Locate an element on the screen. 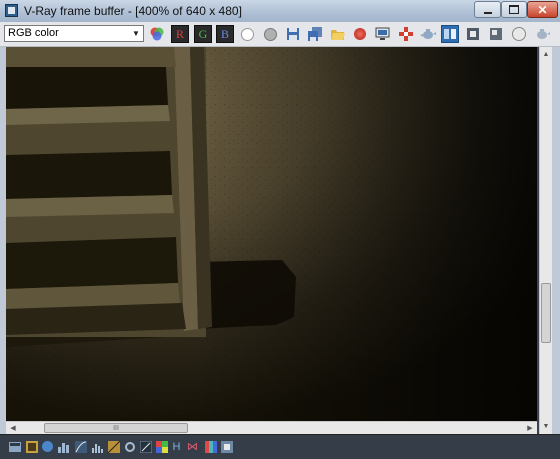 Image resolution: width=560 pixels, height=459 pixels. link-to-max-button is located at coordinates (496, 34).